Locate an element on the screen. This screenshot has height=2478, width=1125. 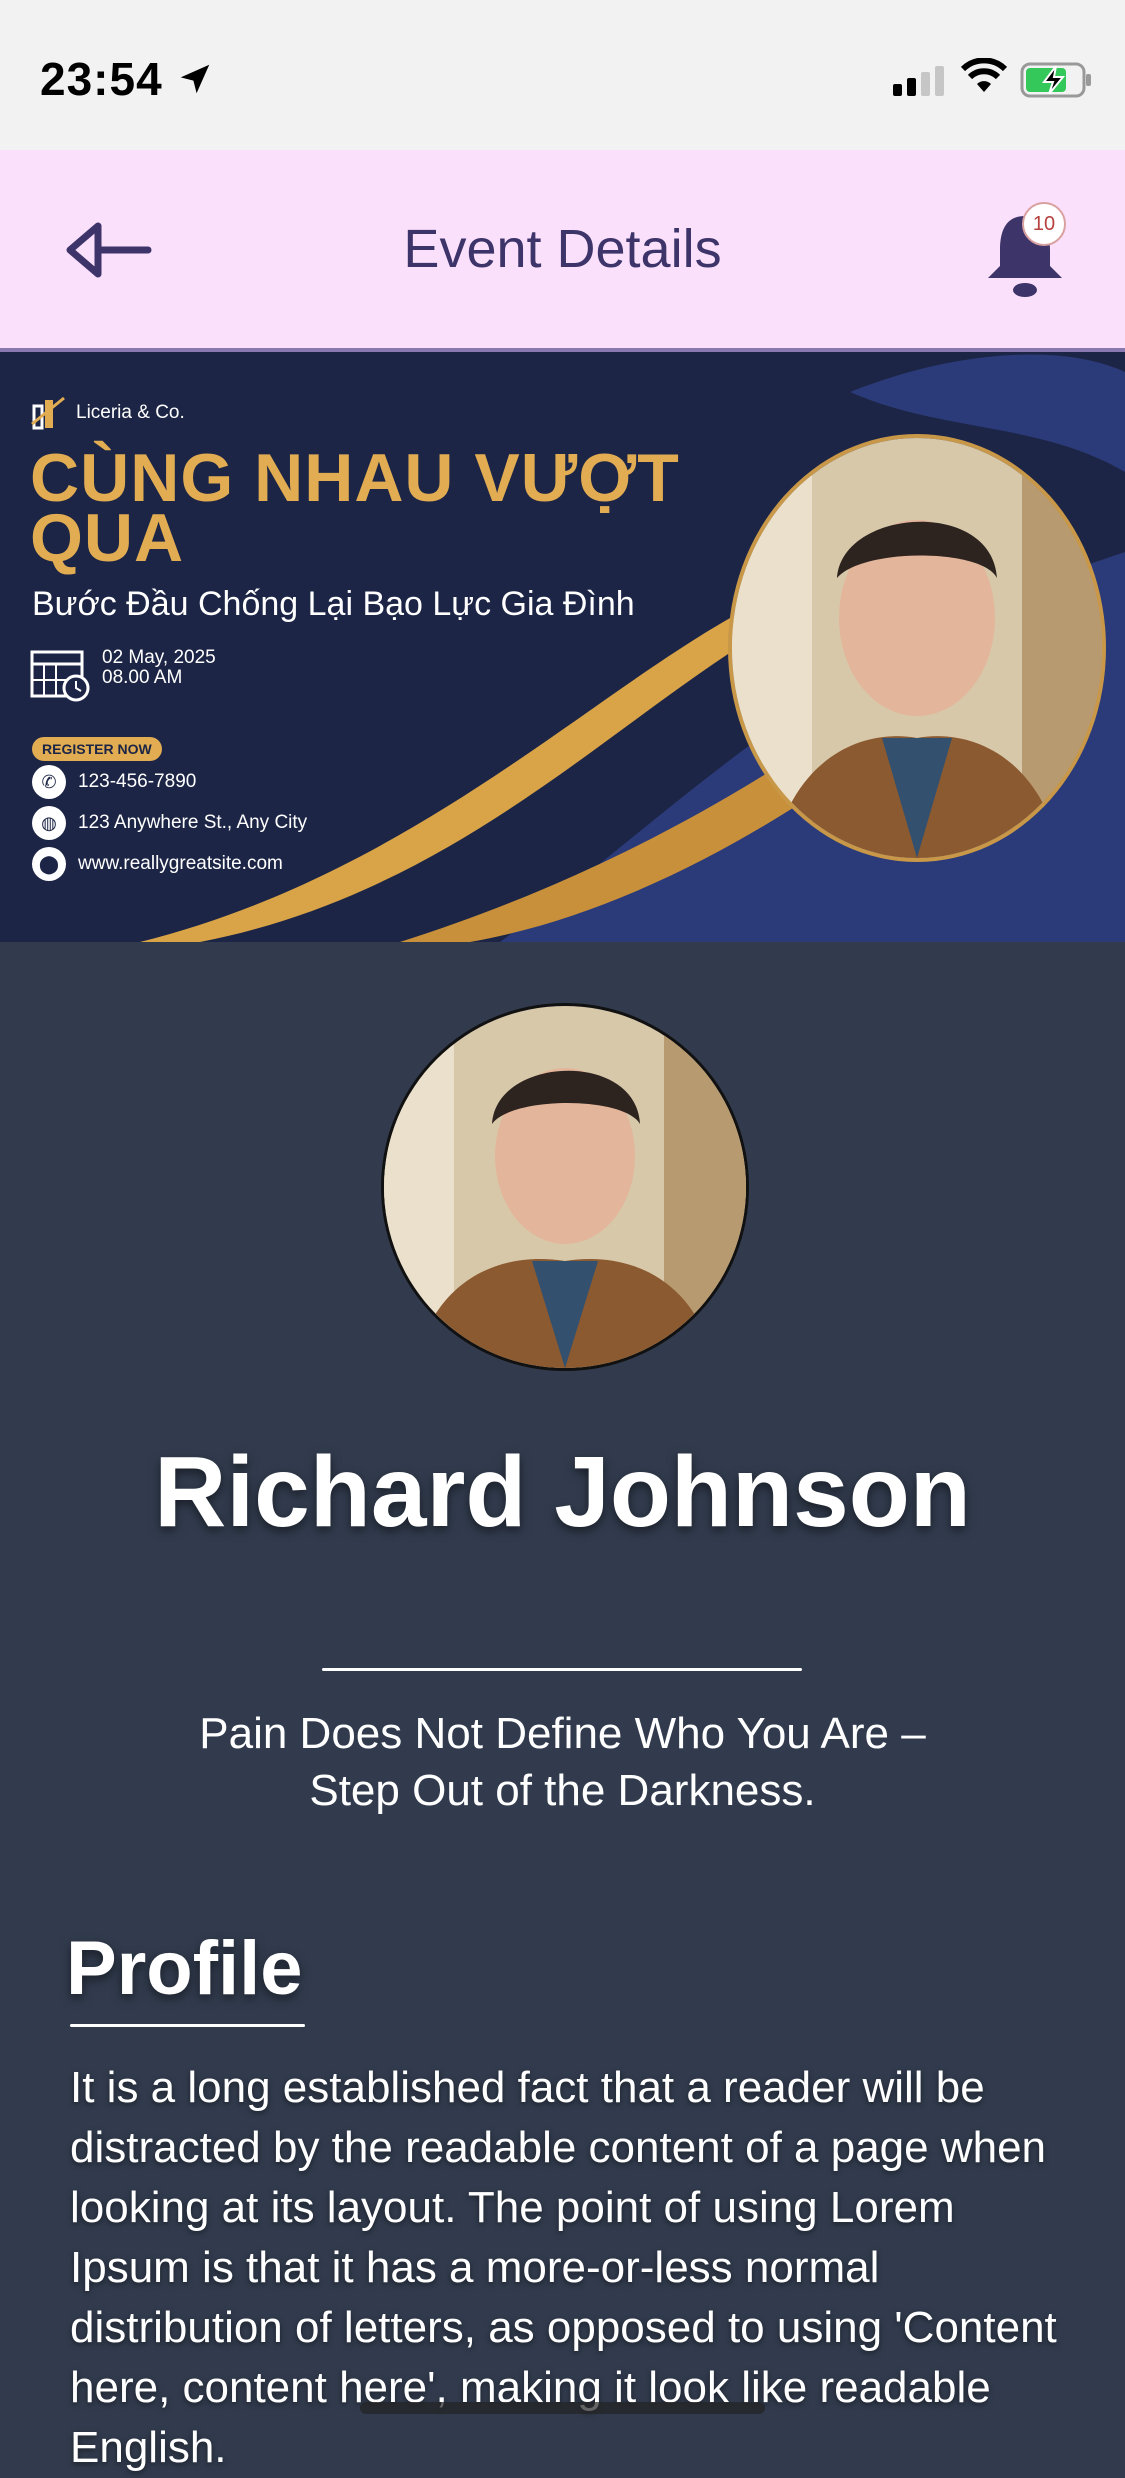
brand-logo: Liceria & Co. is located at coordinates (107, 413).